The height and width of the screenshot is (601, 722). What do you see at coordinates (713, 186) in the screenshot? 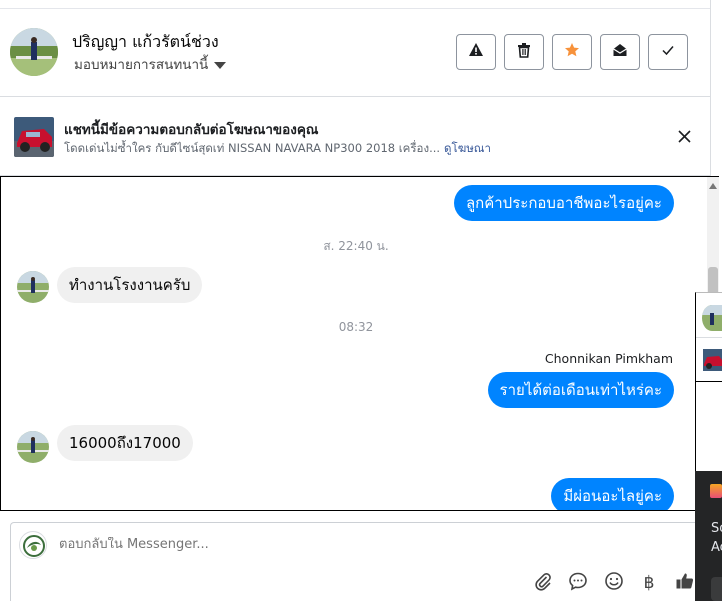
I see `scroll-up-arrow-icon` at bounding box center [713, 186].